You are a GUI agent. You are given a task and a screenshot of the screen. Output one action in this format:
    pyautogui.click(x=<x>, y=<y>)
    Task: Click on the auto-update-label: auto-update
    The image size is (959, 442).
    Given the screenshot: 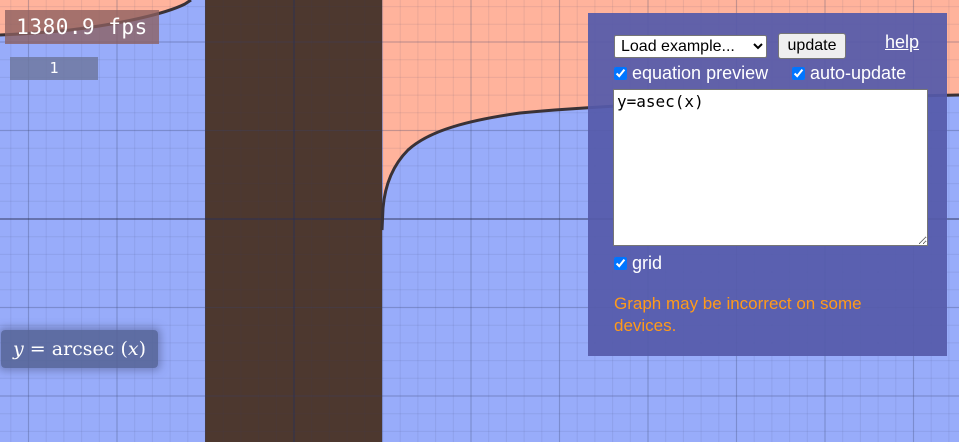 What is the action you would take?
    pyautogui.click(x=858, y=73)
    